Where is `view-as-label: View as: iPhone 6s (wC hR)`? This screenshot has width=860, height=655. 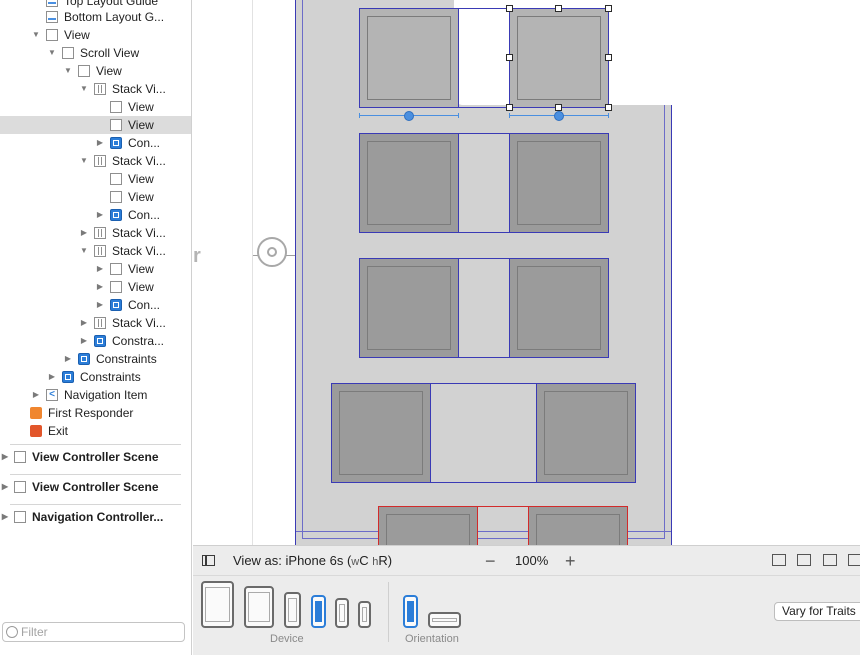 view-as-label: View as: iPhone 6s (wC hR) is located at coordinates (312, 561).